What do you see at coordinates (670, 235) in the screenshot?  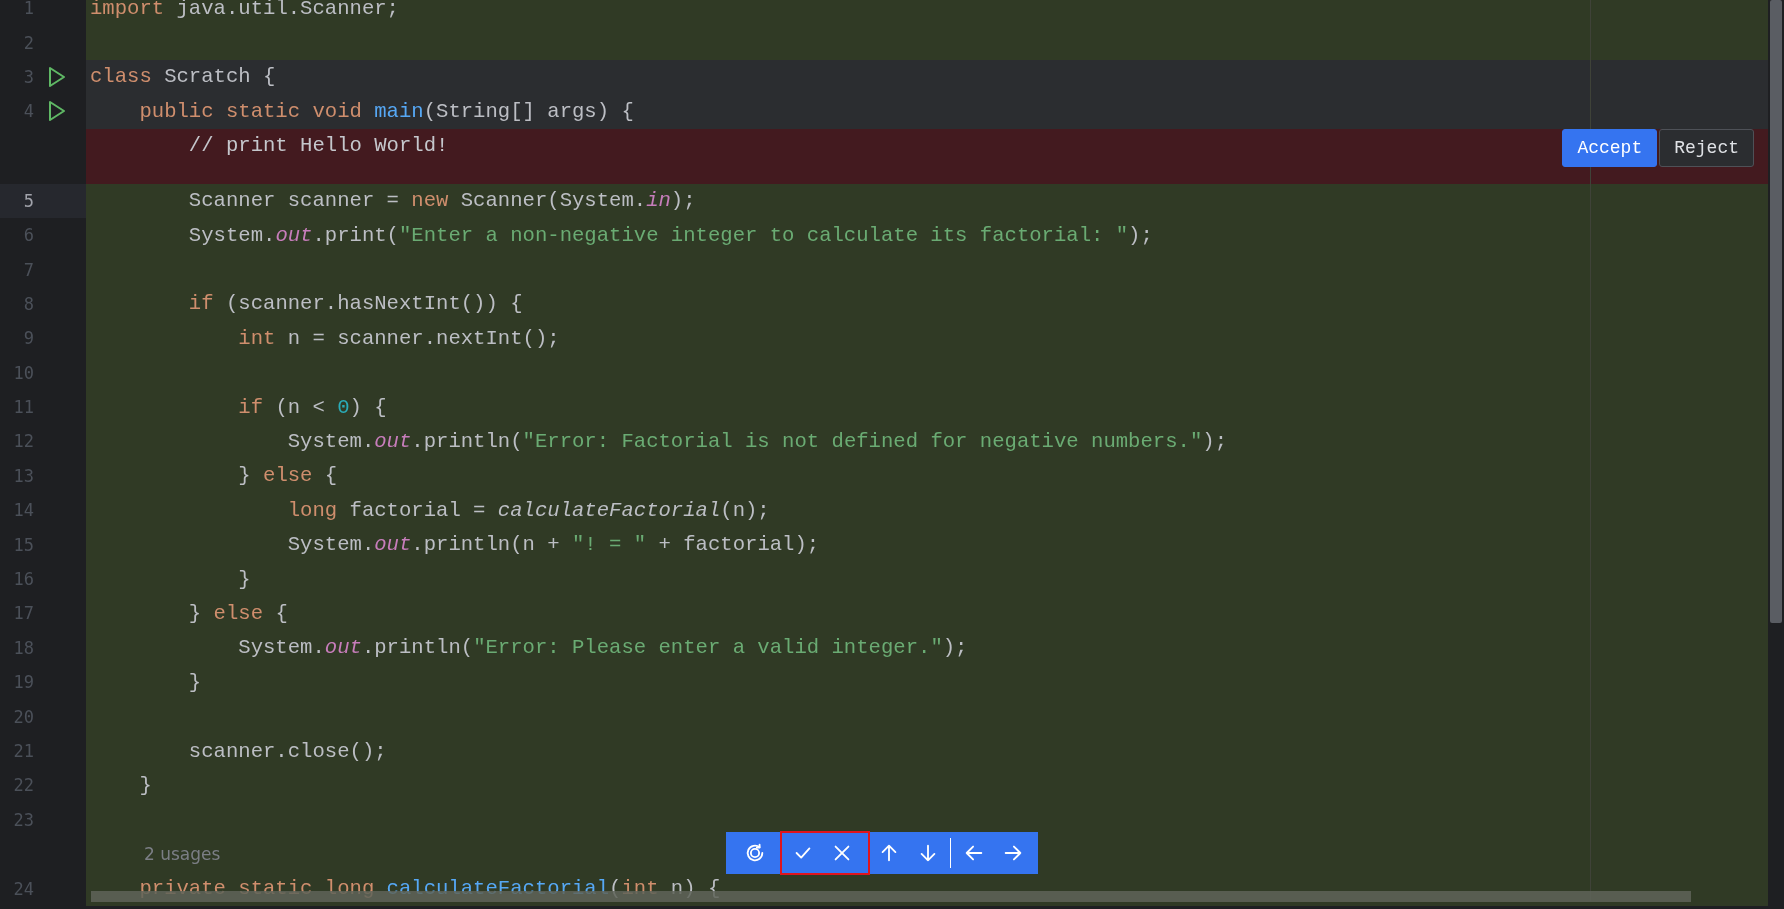 I see `code-line: System.out.print("Enter a non-negative integer to calculate its factorial: ");` at bounding box center [670, 235].